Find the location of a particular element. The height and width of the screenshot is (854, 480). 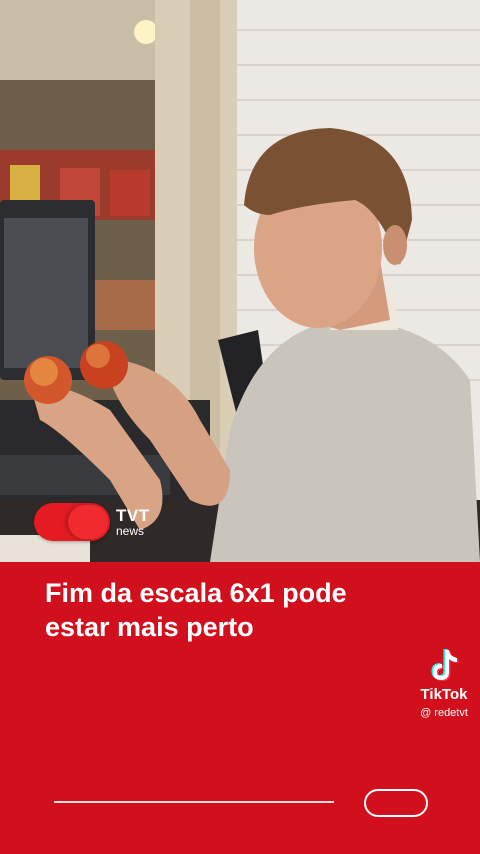

tiktok-watermark: TikTok @ redetvt is located at coordinates (444, 682).